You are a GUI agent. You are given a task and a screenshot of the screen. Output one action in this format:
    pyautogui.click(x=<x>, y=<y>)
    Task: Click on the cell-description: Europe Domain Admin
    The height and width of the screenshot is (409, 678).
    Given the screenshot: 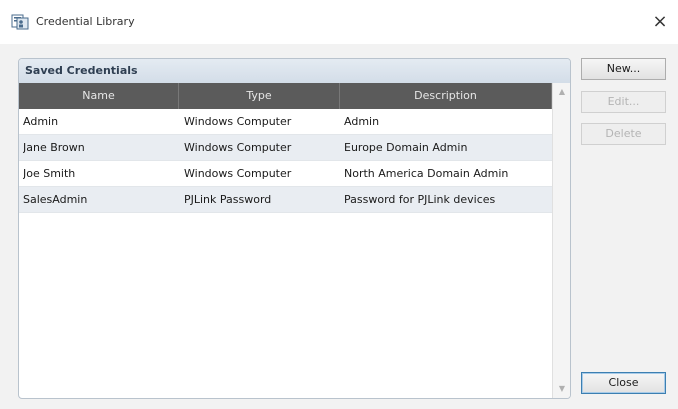 What is the action you would take?
    pyautogui.click(x=406, y=147)
    